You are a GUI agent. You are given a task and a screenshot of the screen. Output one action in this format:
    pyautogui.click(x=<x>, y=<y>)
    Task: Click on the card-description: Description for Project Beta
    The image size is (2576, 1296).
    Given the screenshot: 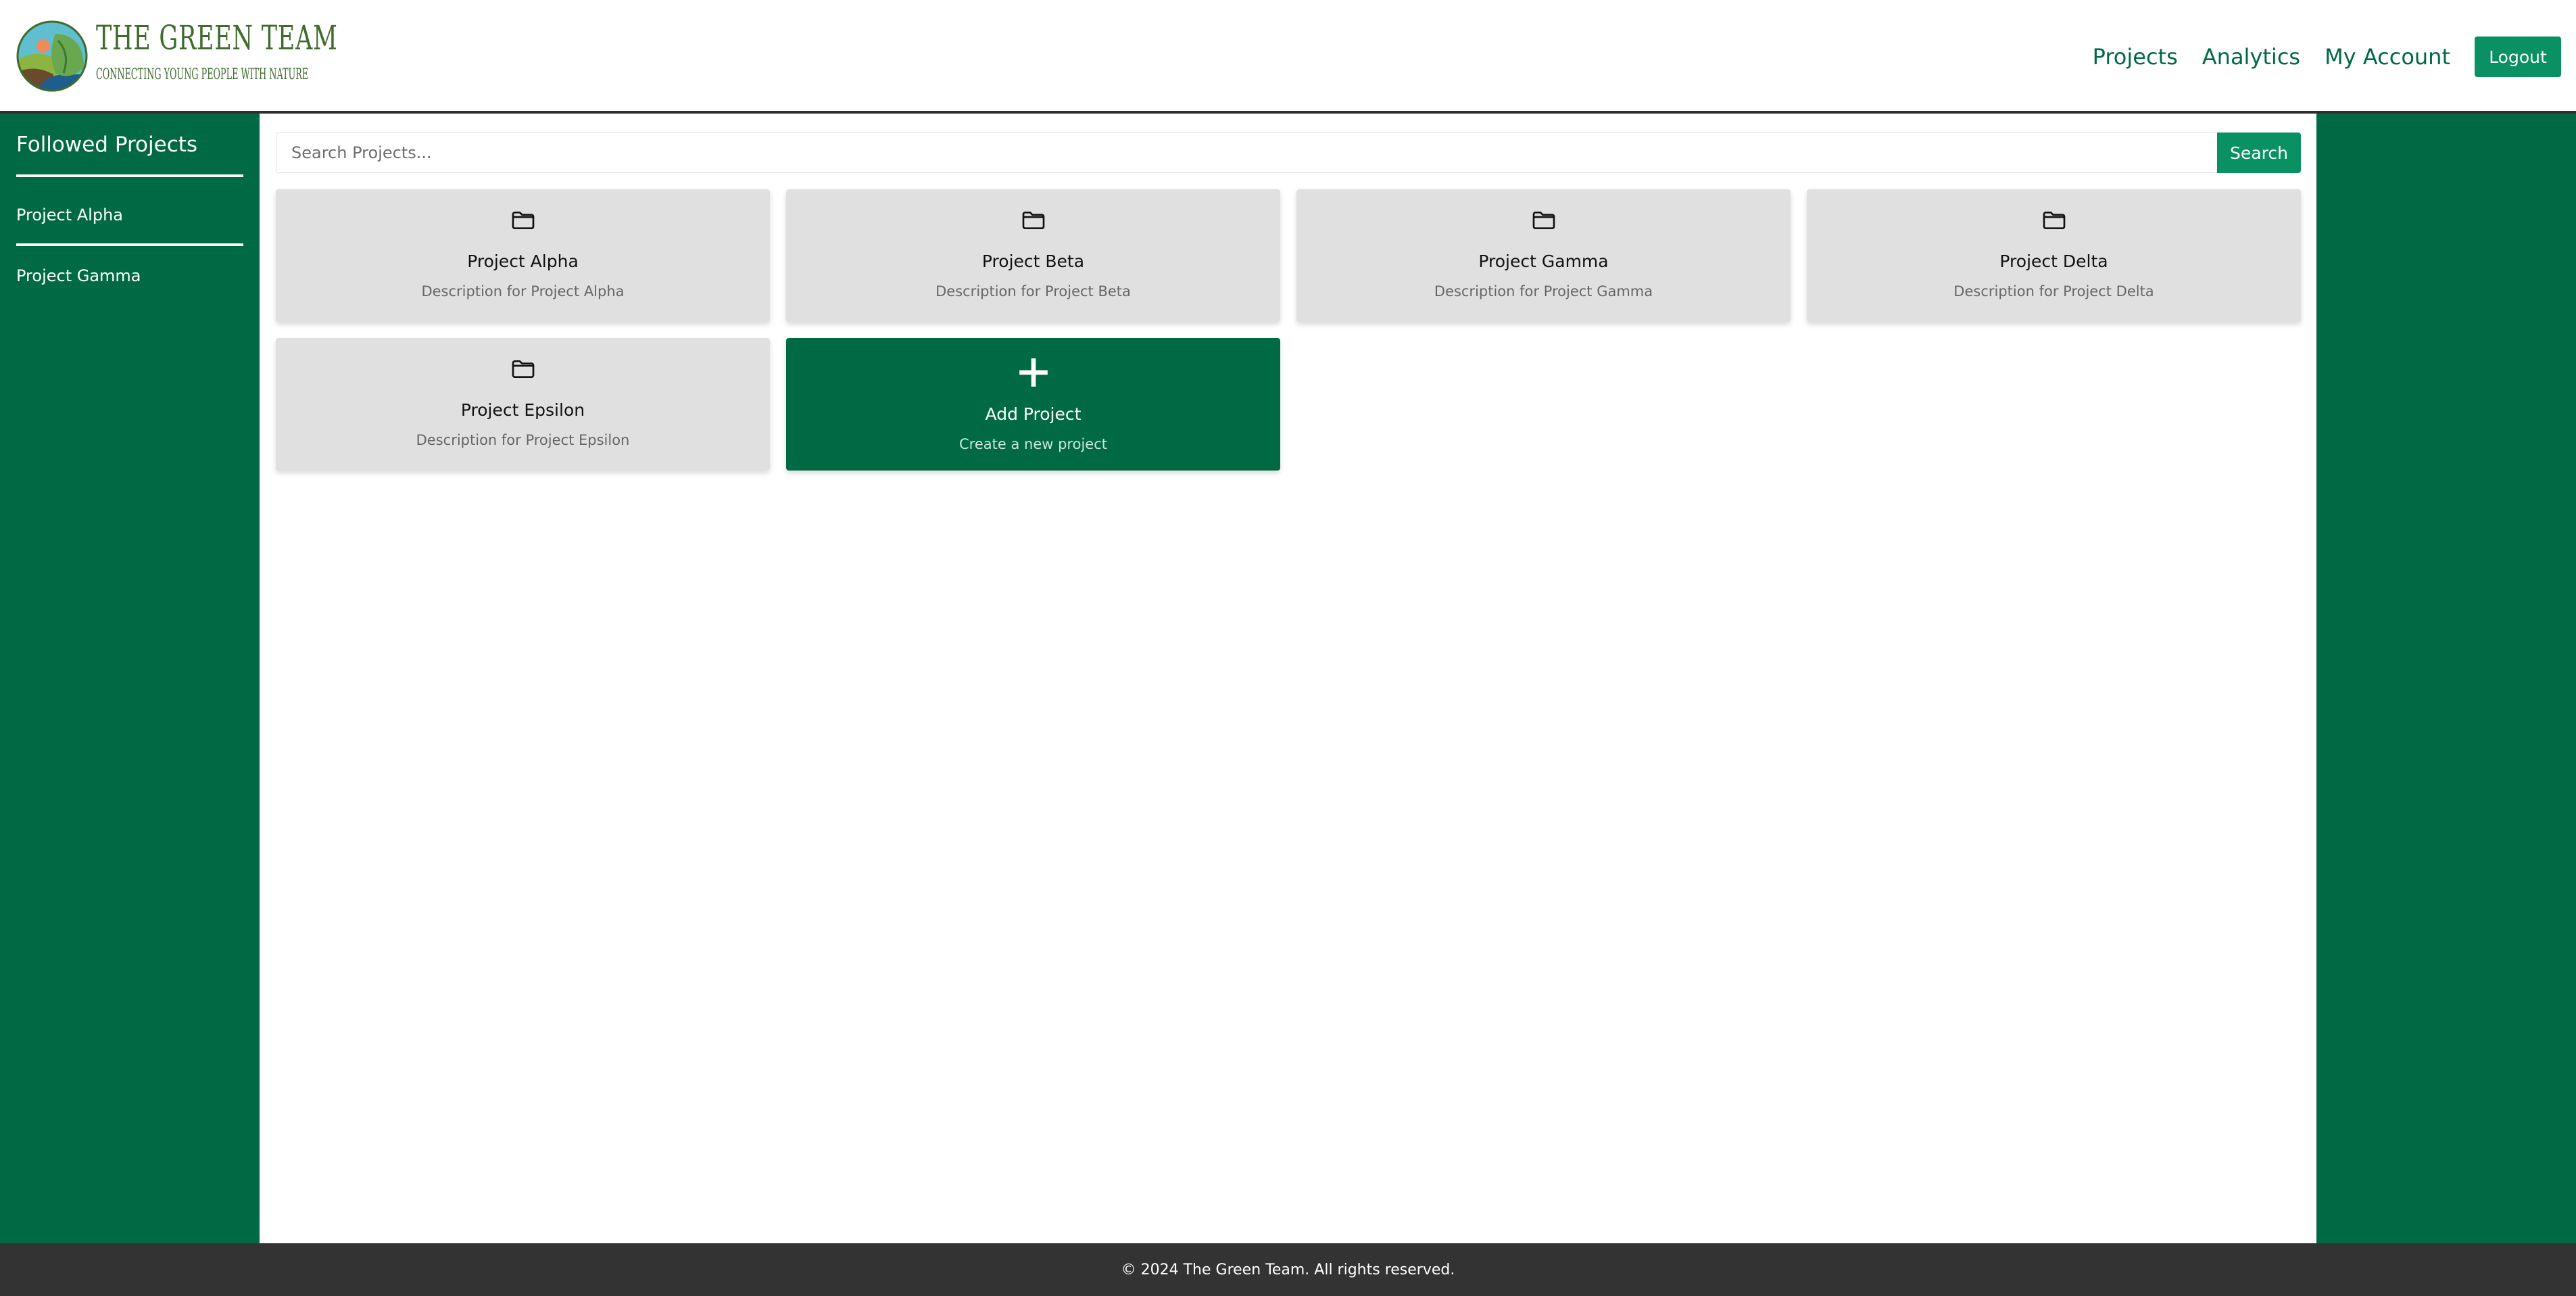 What is the action you would take?
    pyautogui.click(x=1033, y=291)
    